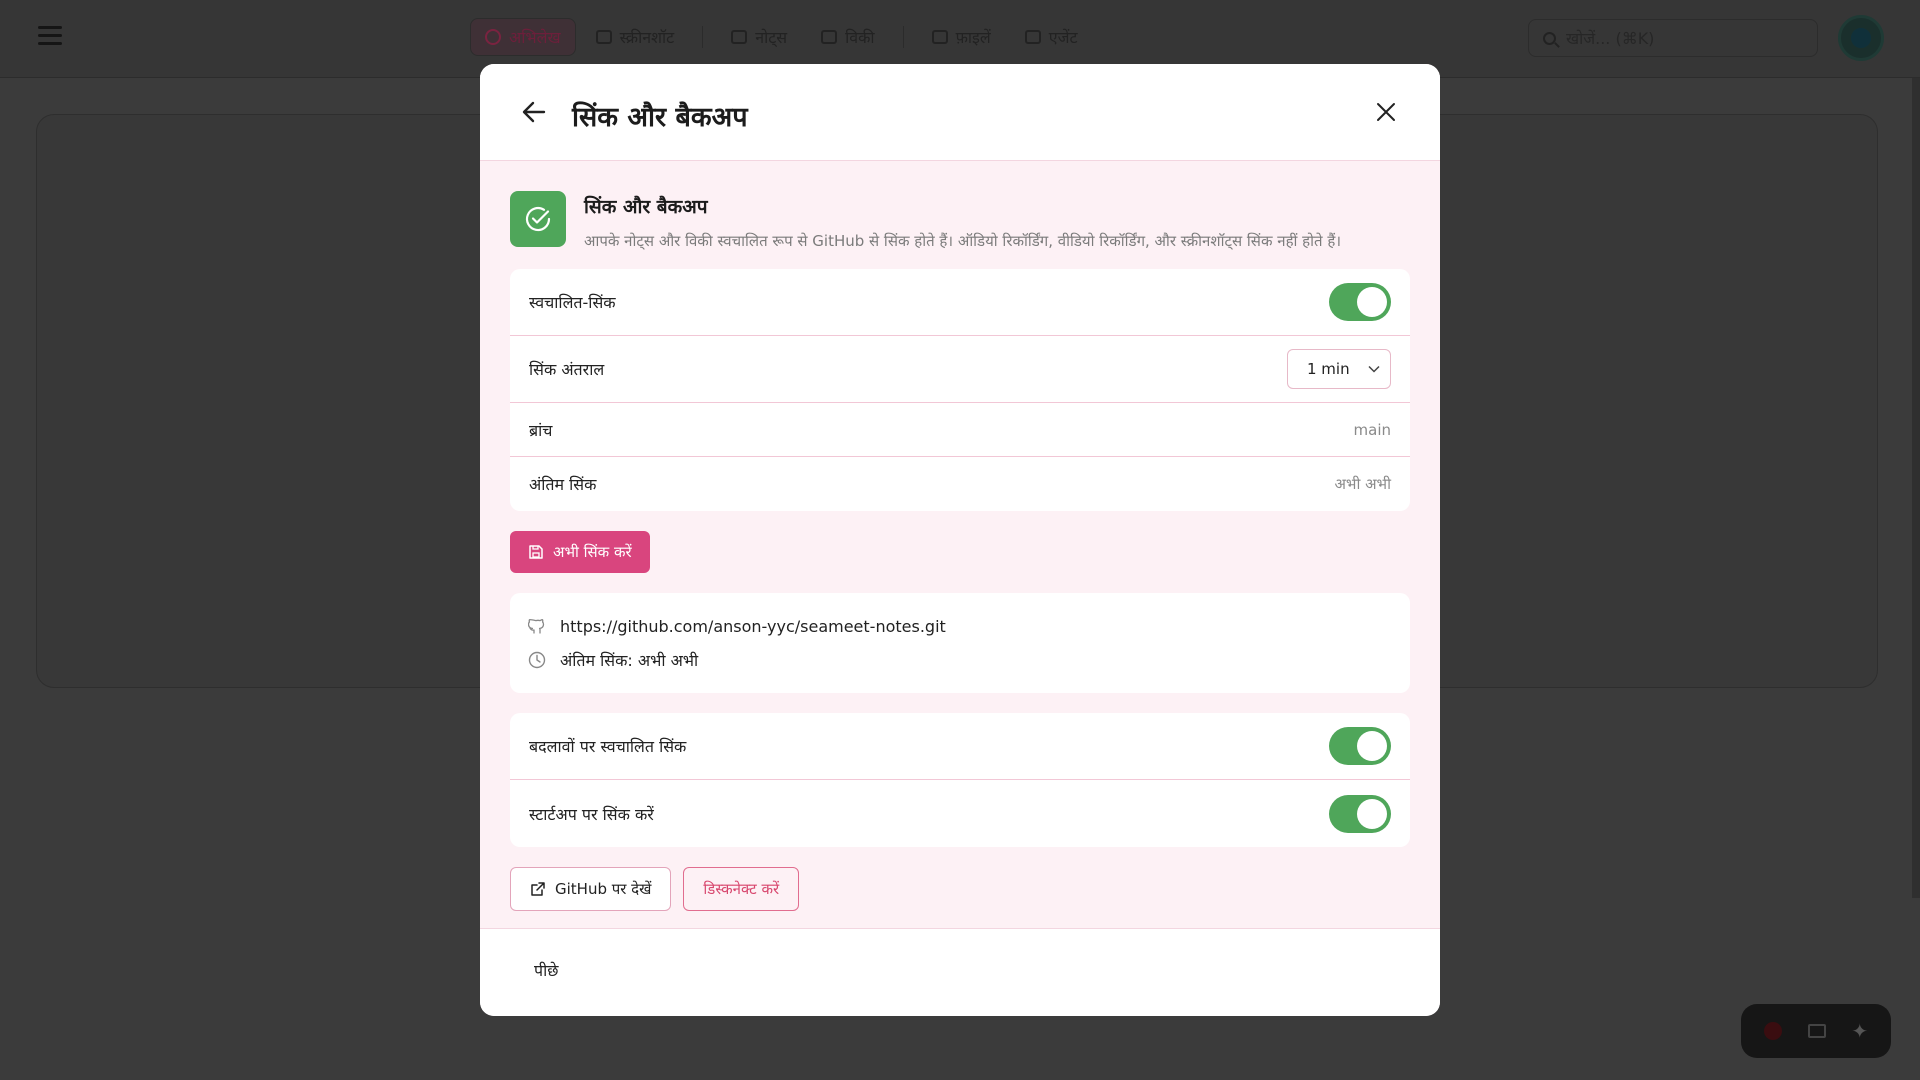 Image resolution: width=1920 pixels, height=1080 pixels. Describe the element at coordinates (646, 207) in the screenshot. I see `intro-title: सिंक और बैकअप` at that location.